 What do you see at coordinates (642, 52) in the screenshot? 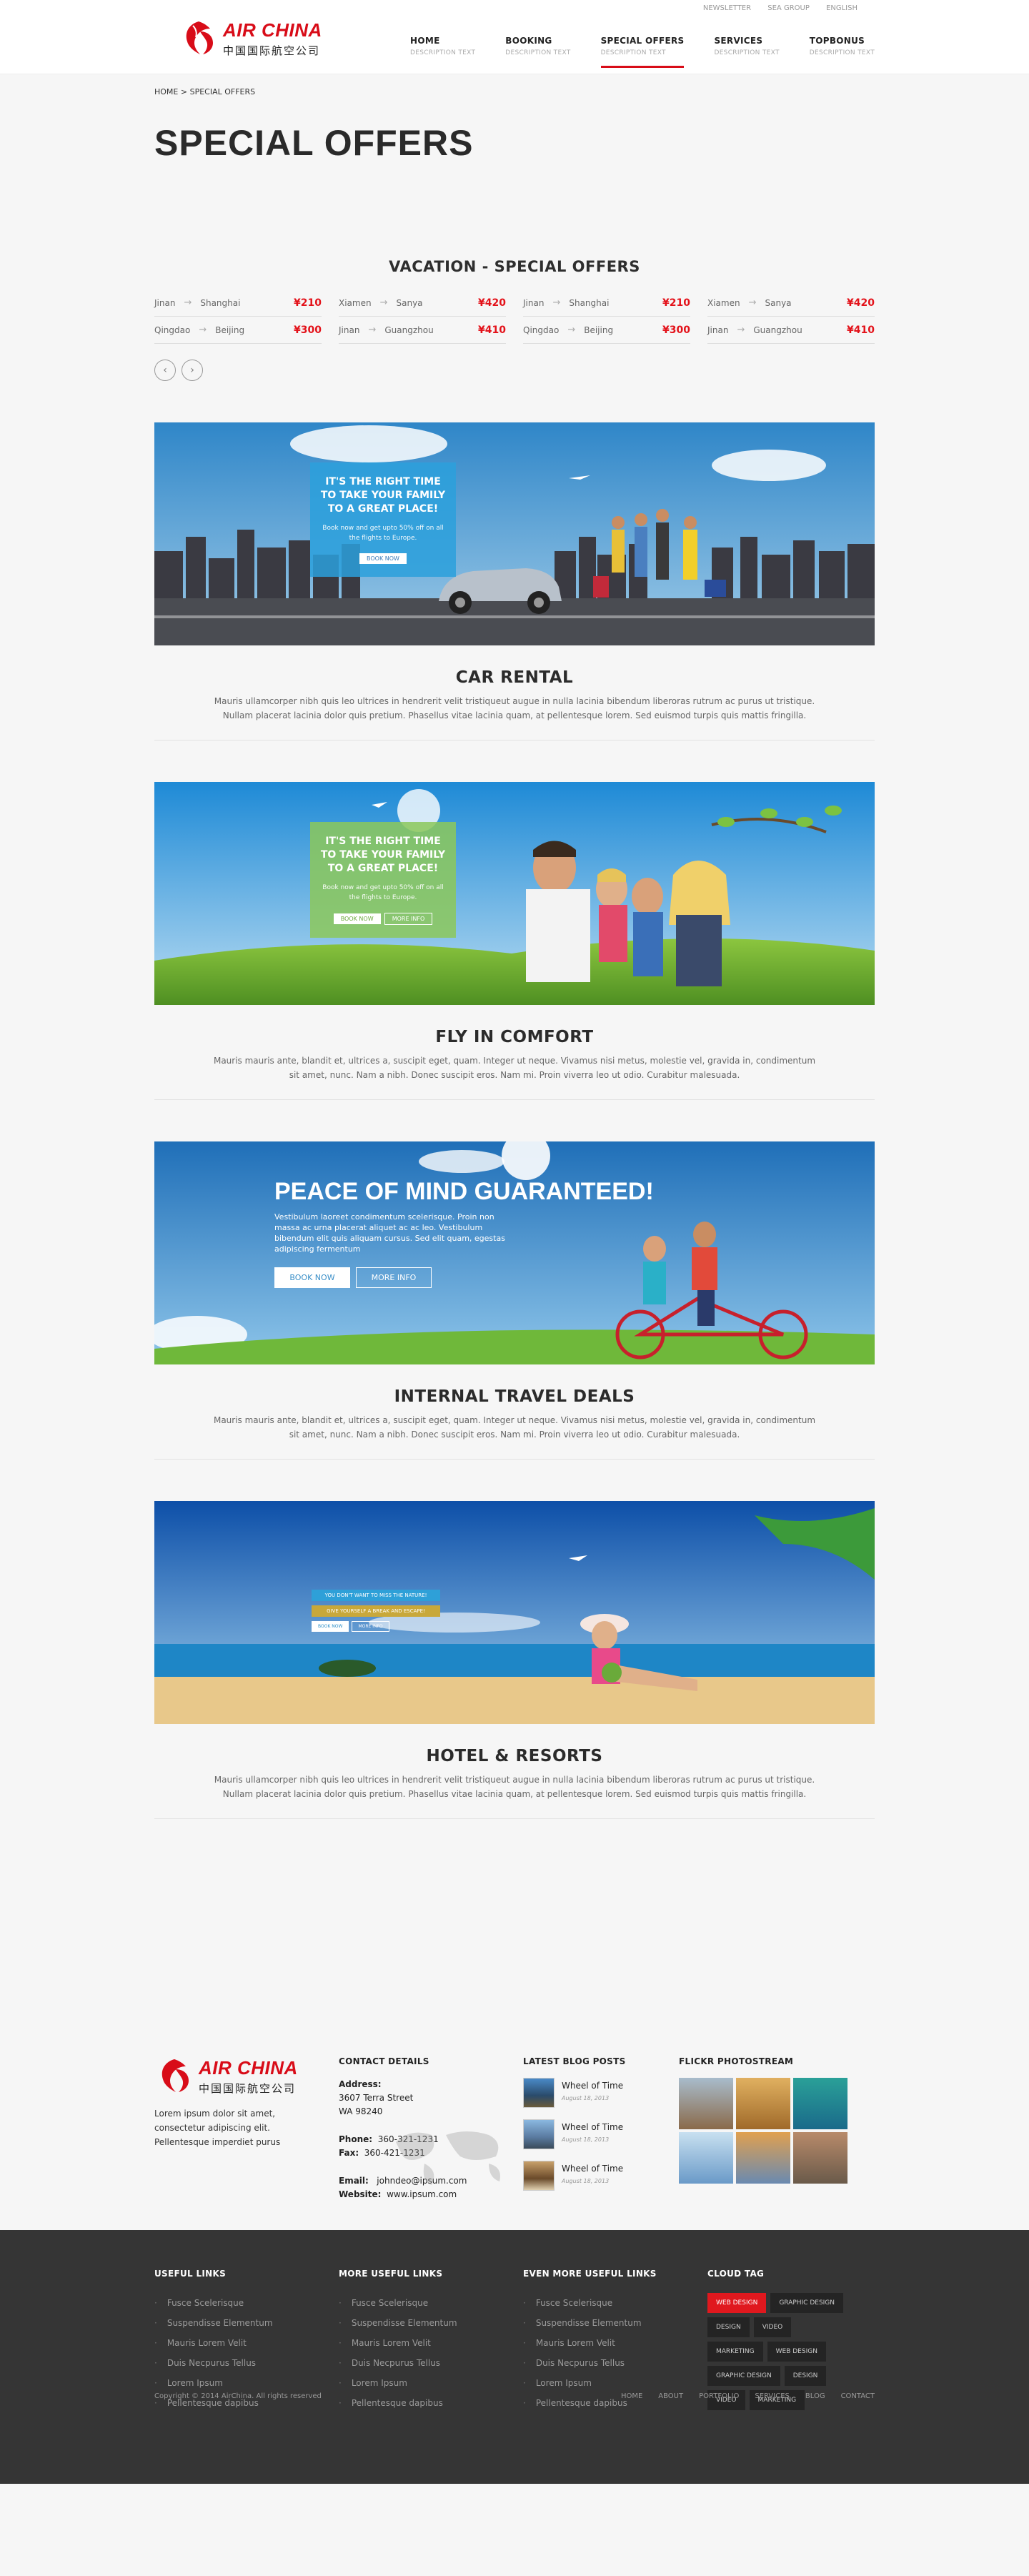
I see `nav-special-offers: SPECIAL OFFERS DESCRIPTION TEXT` at bounding box center [642, 52].